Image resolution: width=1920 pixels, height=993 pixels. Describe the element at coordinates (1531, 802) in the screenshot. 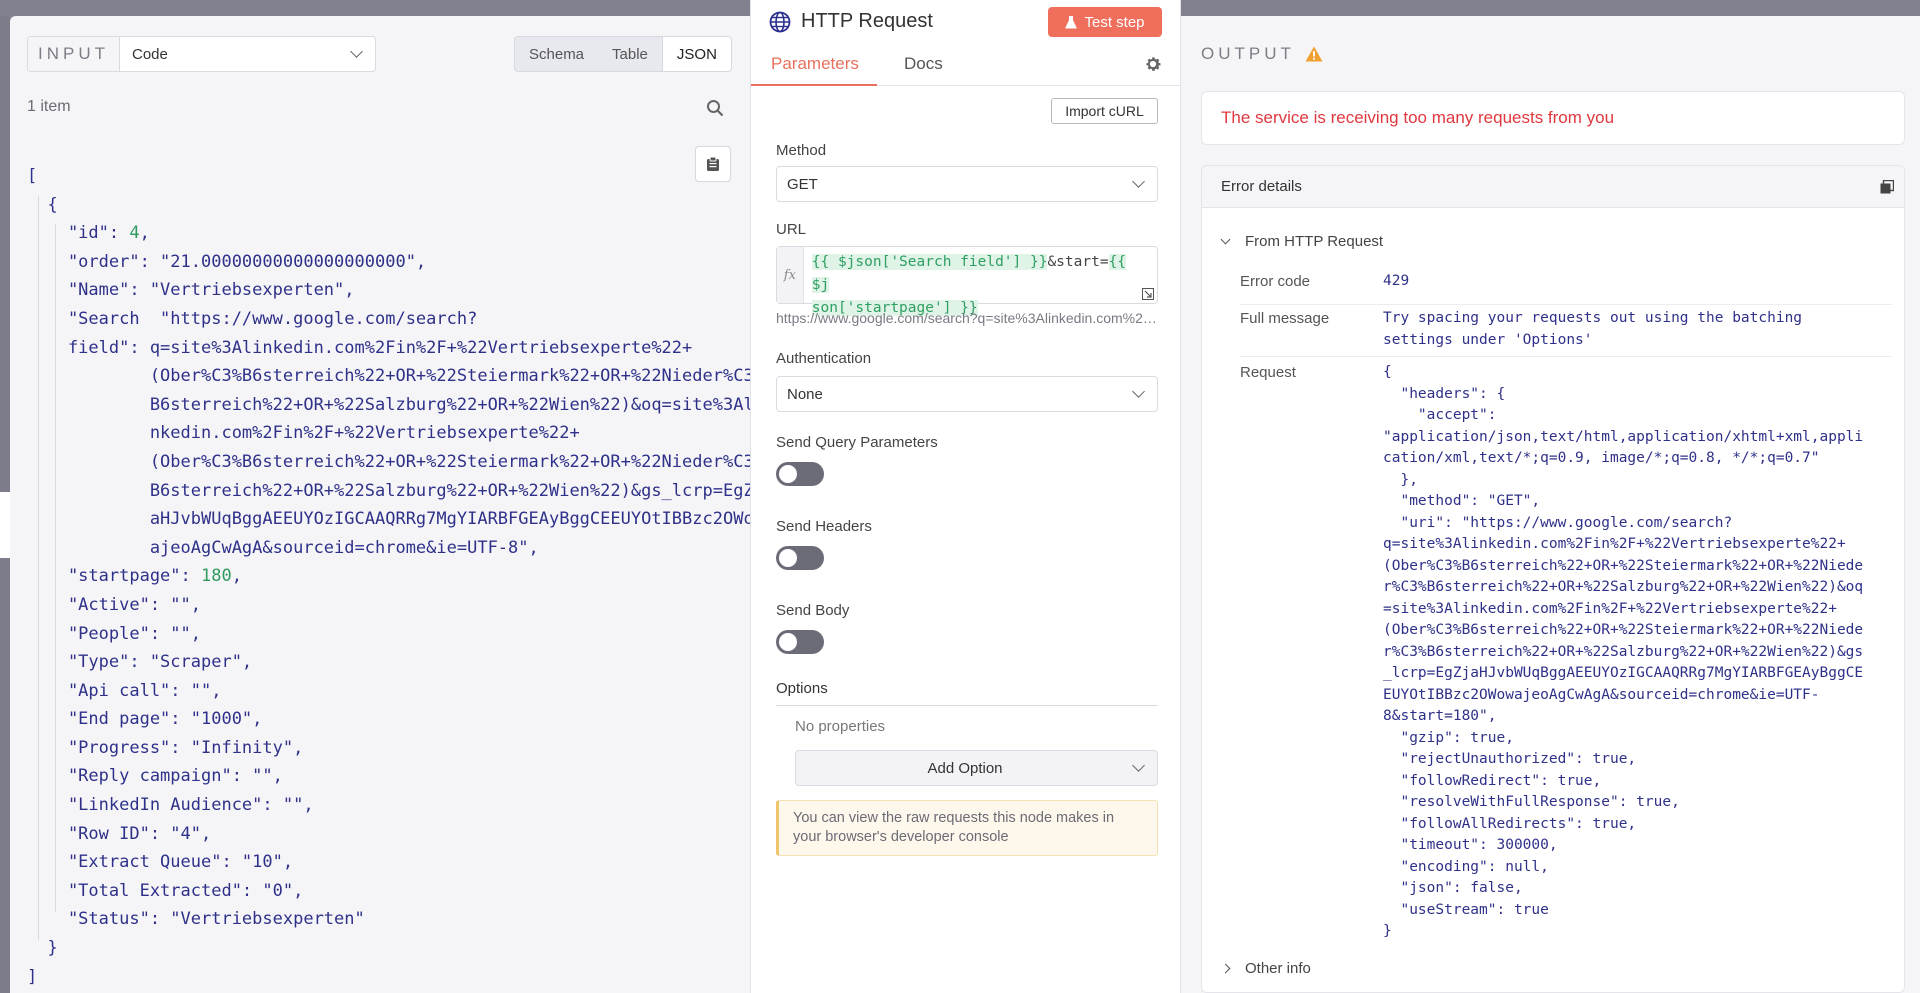

I see `request-line: "resolveWithFullResponse": true,` at that location.